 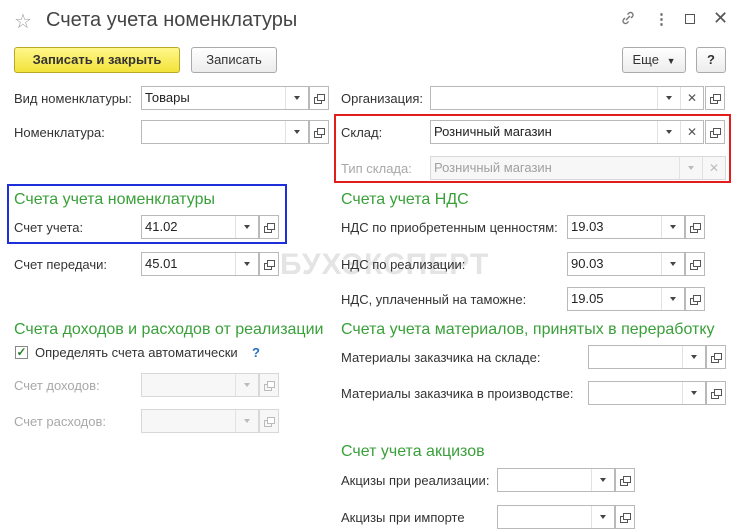 I want to click on help-icon: ?, so click(x=256, y=352).